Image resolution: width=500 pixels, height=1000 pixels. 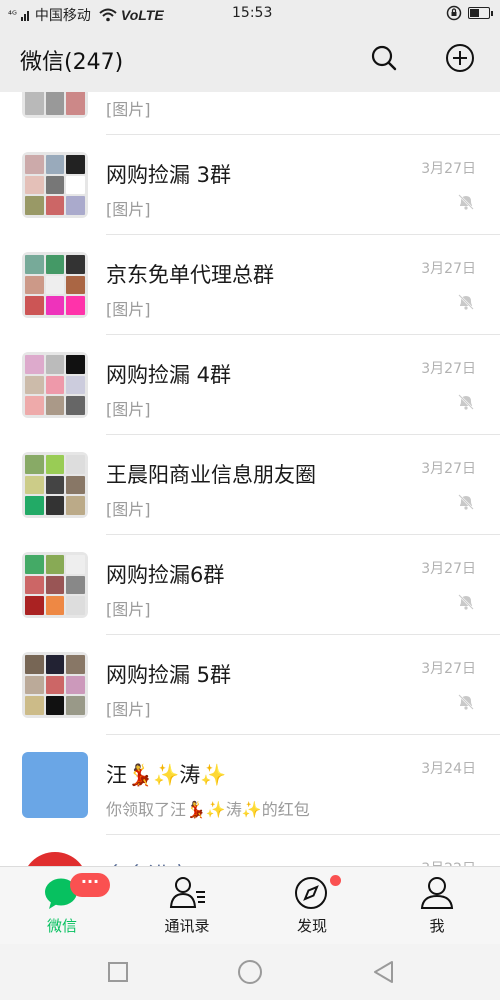 I want to click on chat-name: 网购捡漏 3群, so click(x=169, y=175).